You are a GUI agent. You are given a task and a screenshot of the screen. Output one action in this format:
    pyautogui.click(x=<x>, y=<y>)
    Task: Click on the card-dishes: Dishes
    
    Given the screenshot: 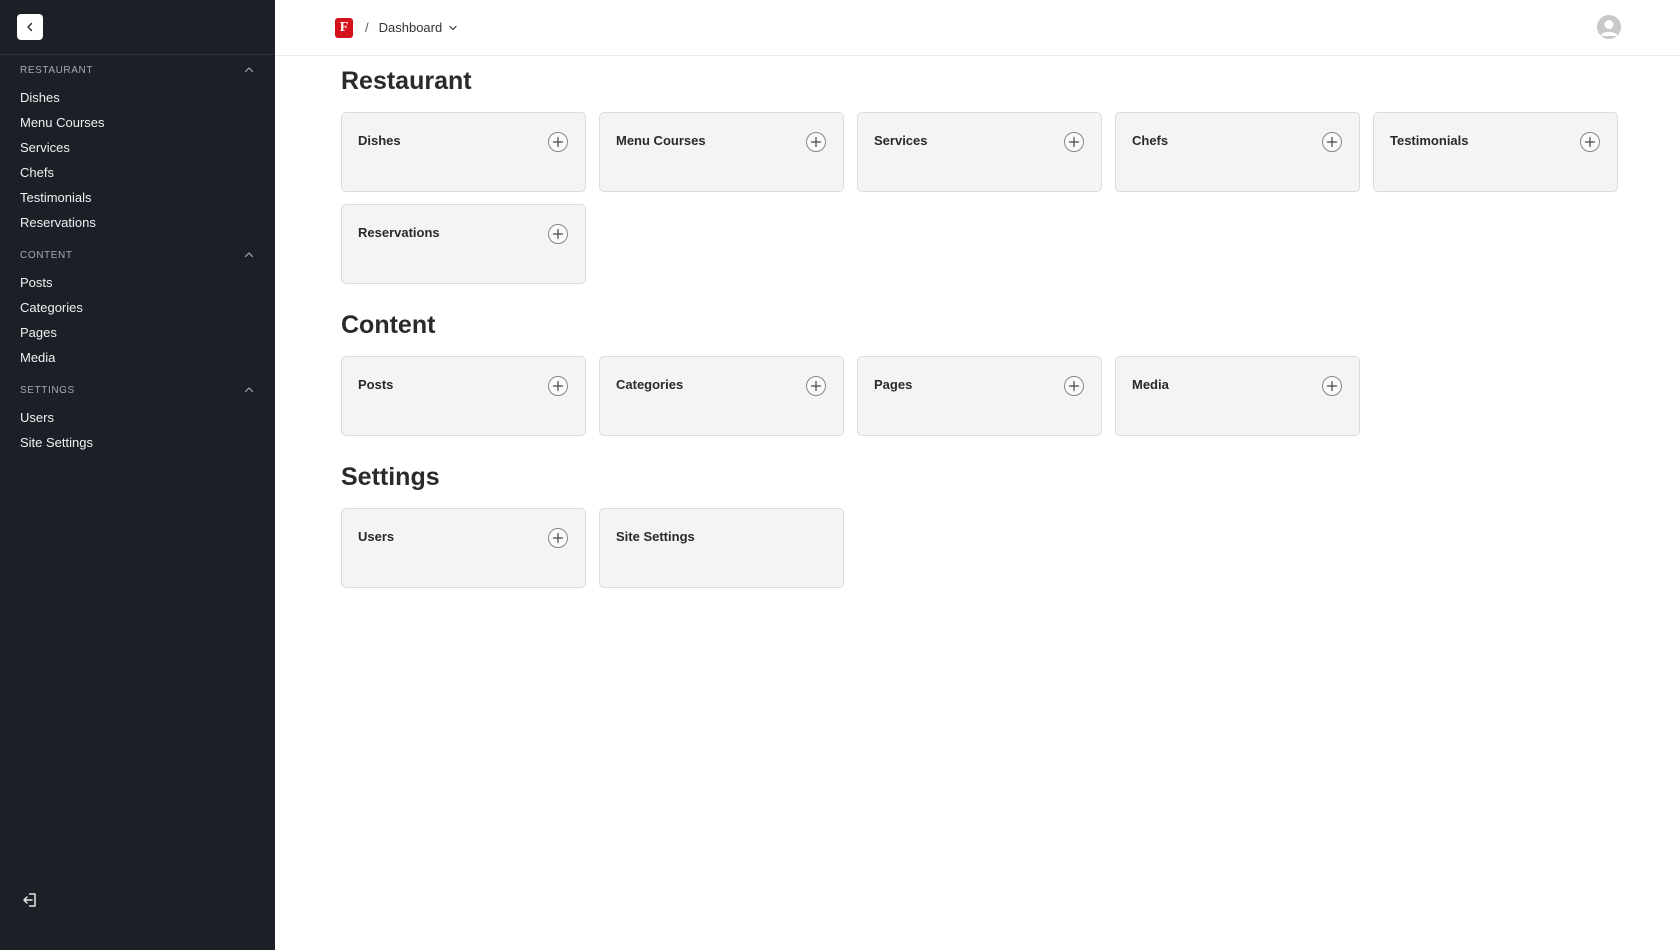 What is the action you would take?
    pyautogui.click(x=463, y=152)
    